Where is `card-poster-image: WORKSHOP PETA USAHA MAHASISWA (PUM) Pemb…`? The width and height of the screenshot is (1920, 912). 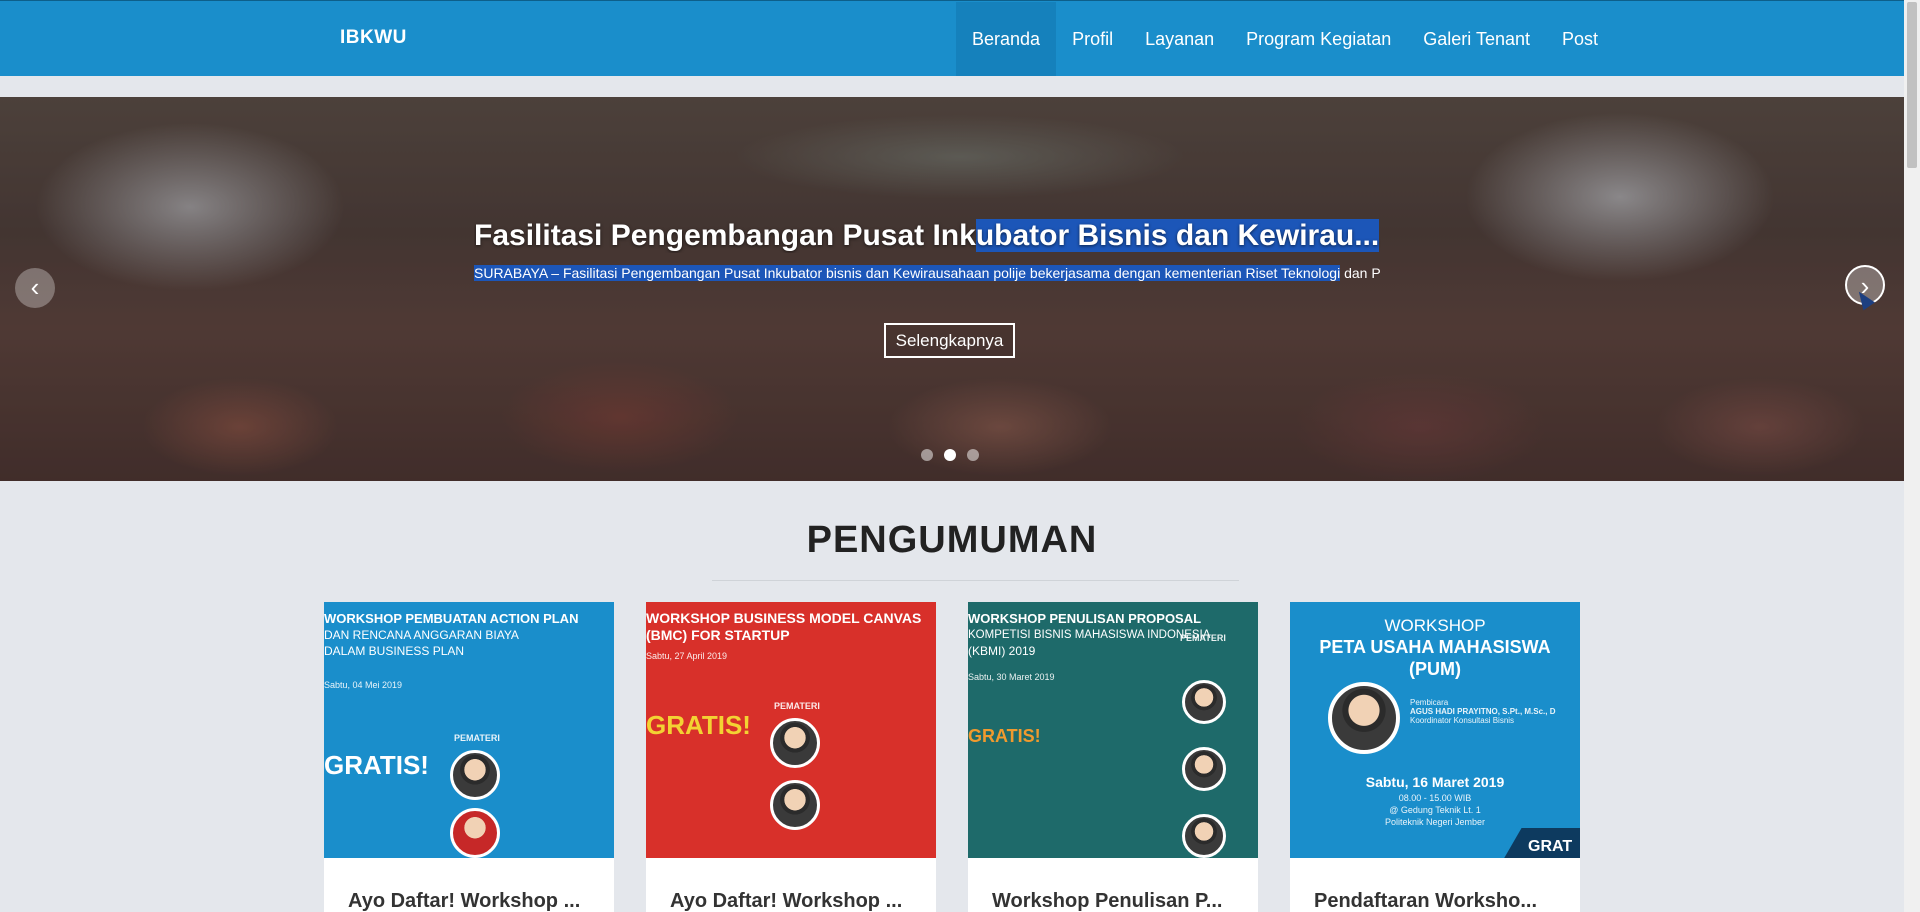 card-poster-image: WORKSHOP PETA USAHA MAHASISWA (PUM) Pemb… is located at coordinates (1435, 730).